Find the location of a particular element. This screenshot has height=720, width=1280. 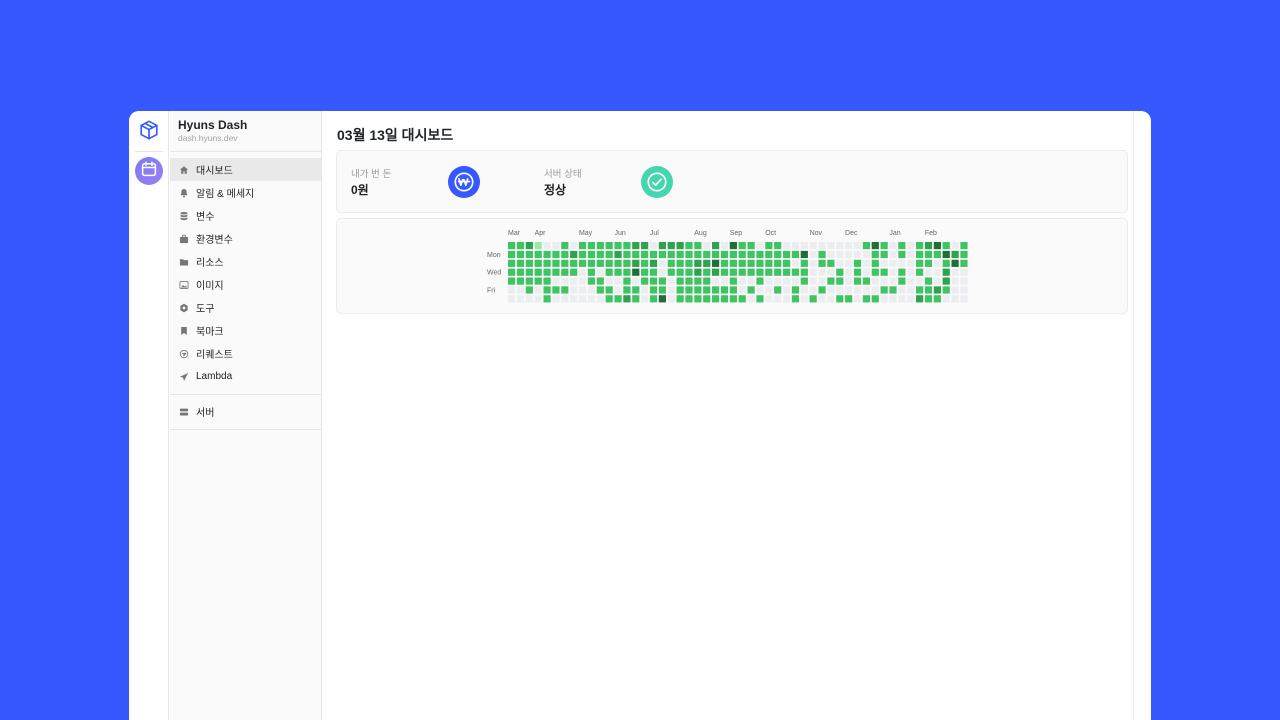

sidebar-item-variables: 변수 is located at coordinates (245, 215).